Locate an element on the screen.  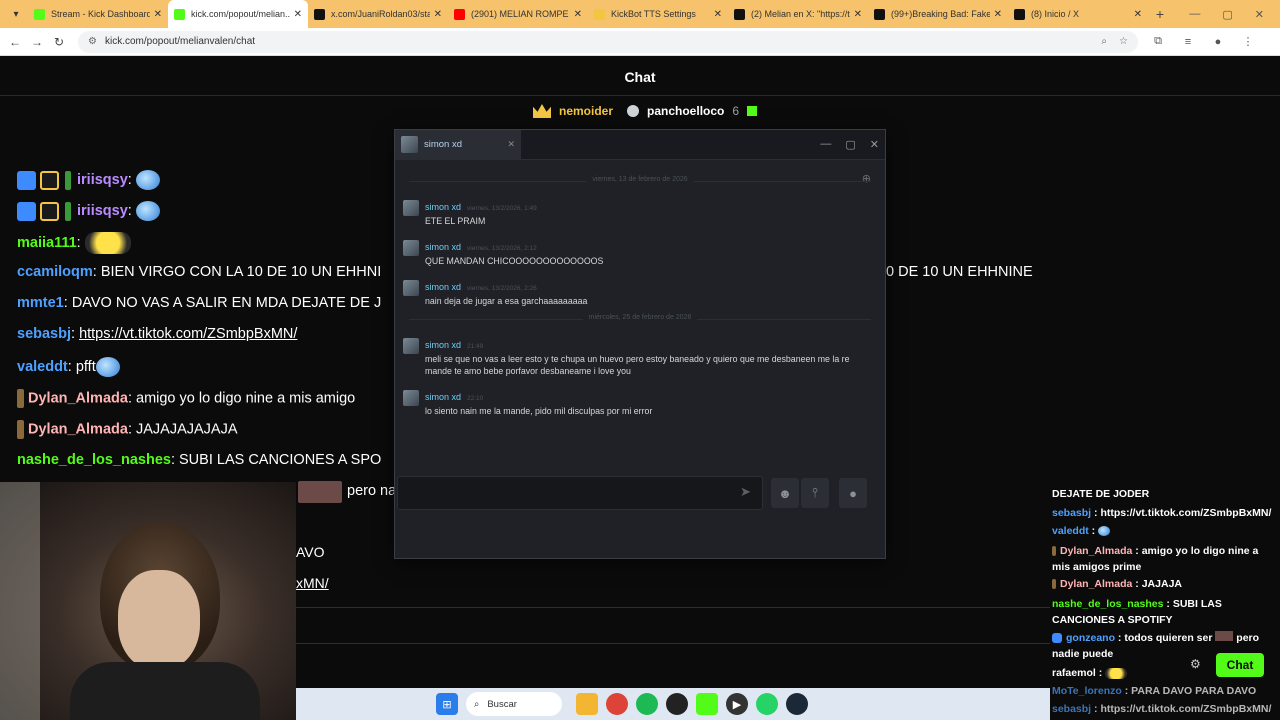
chat-settings-gear-icon: ⚙ is located at coordinates (1195, 664).